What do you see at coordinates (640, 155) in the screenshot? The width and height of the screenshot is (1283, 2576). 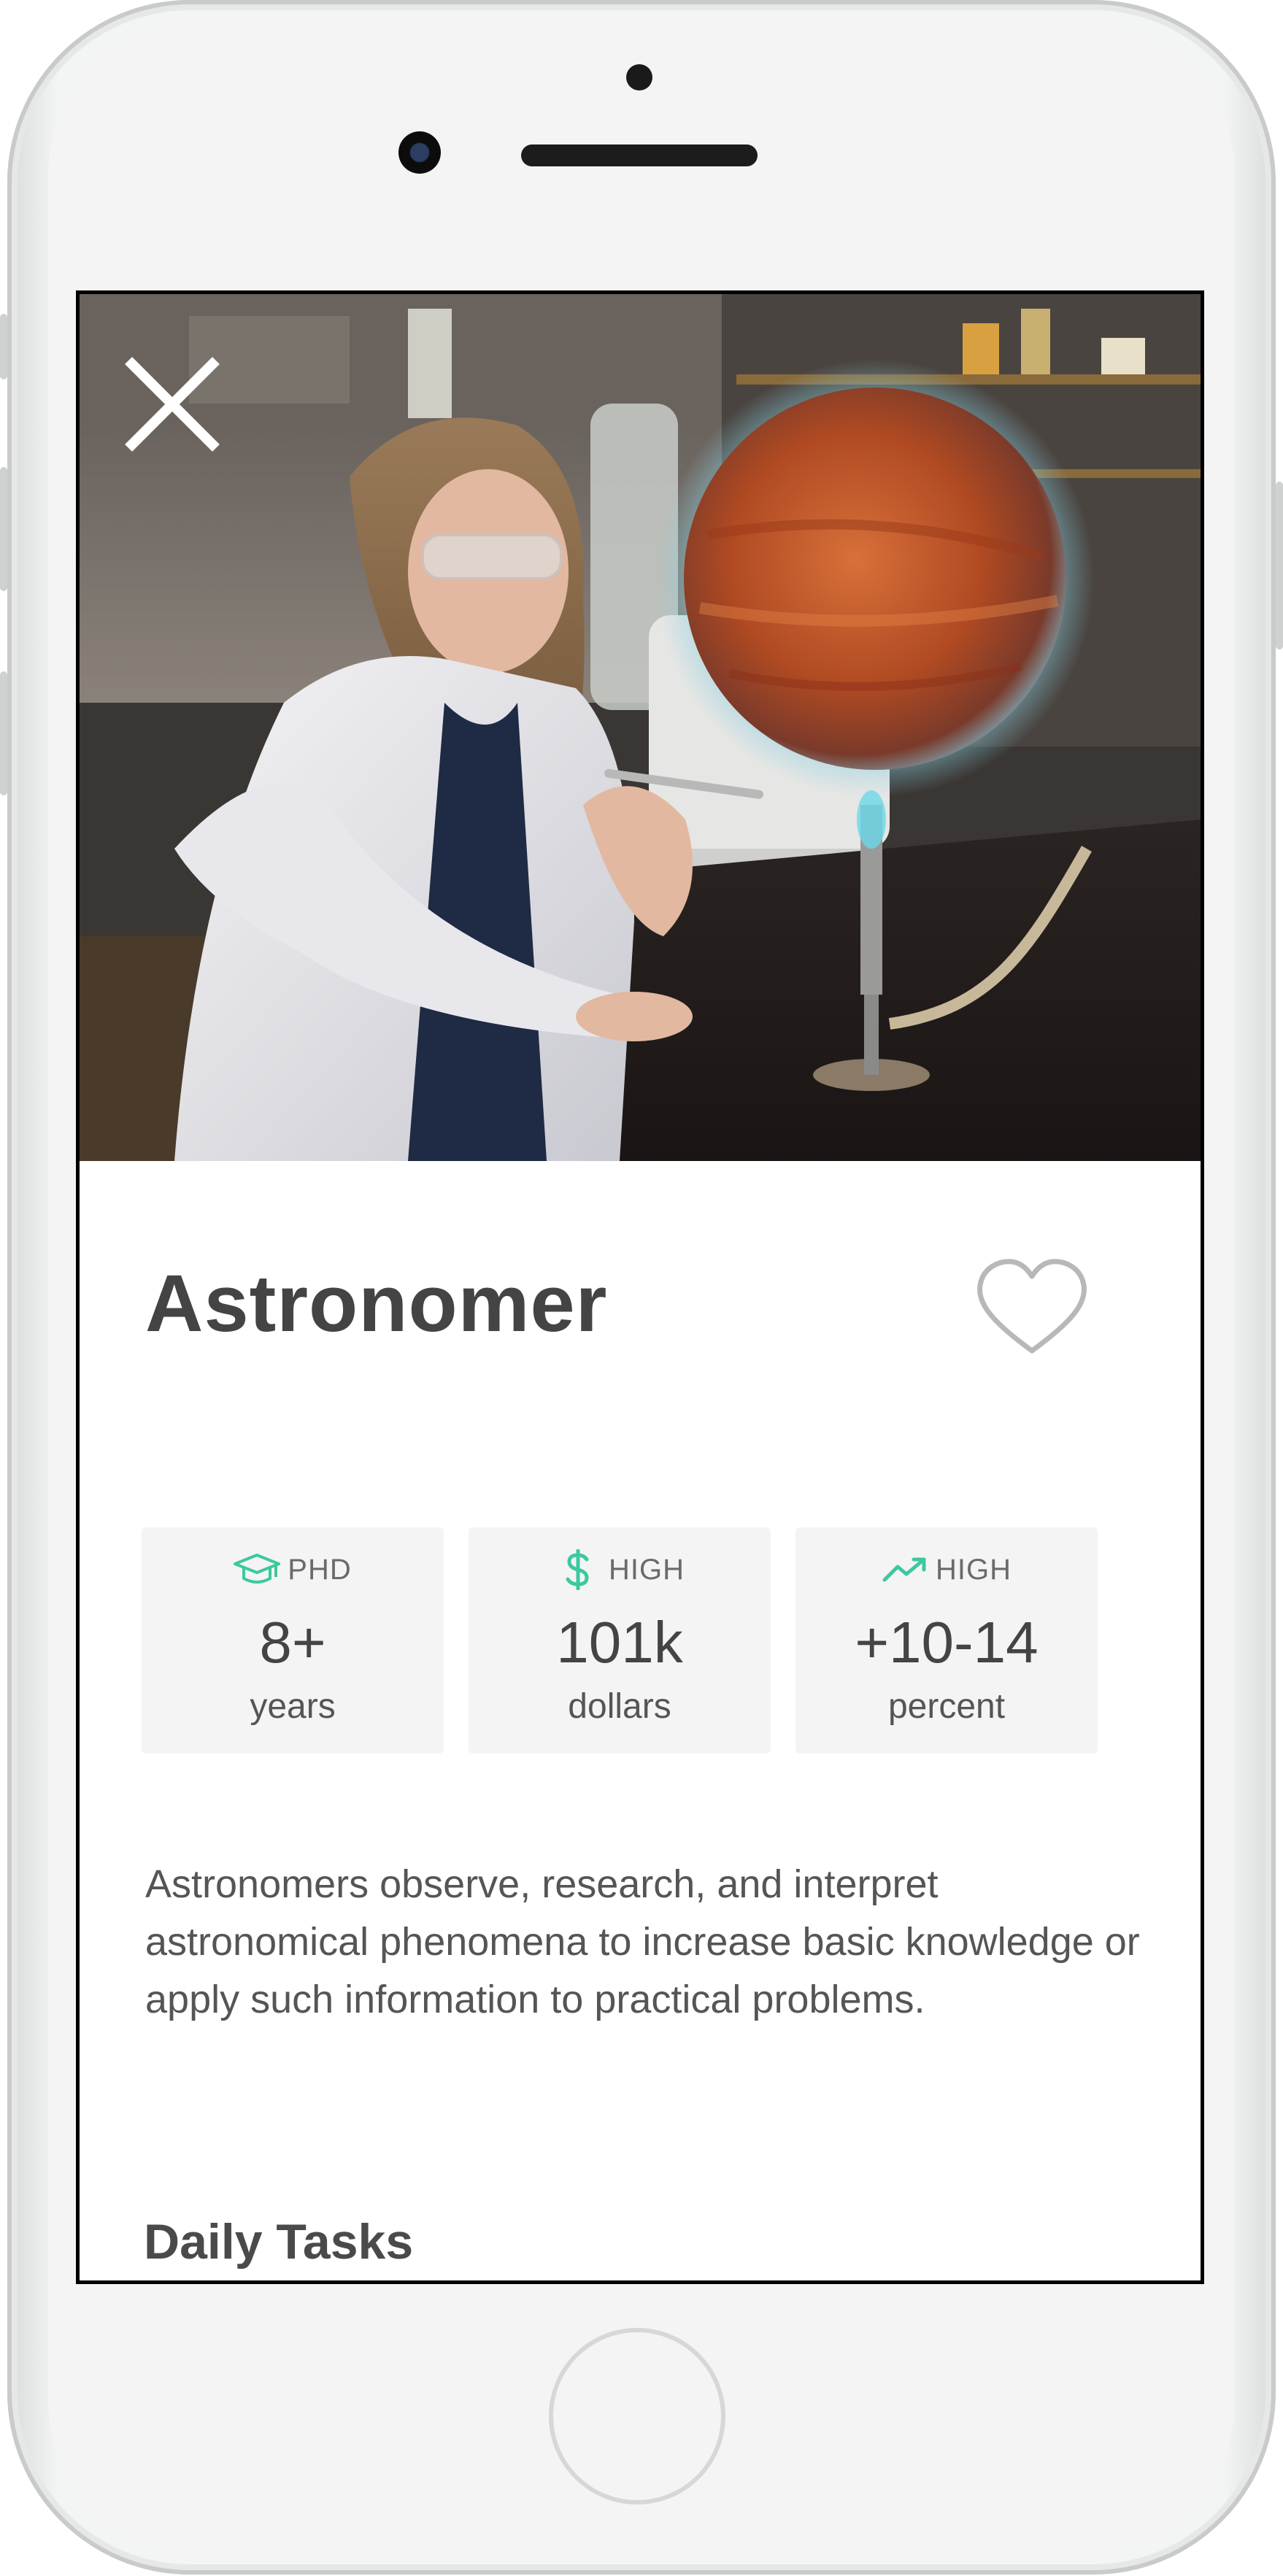 I see `earpiece-speaker` at bounding box center [640, 155].